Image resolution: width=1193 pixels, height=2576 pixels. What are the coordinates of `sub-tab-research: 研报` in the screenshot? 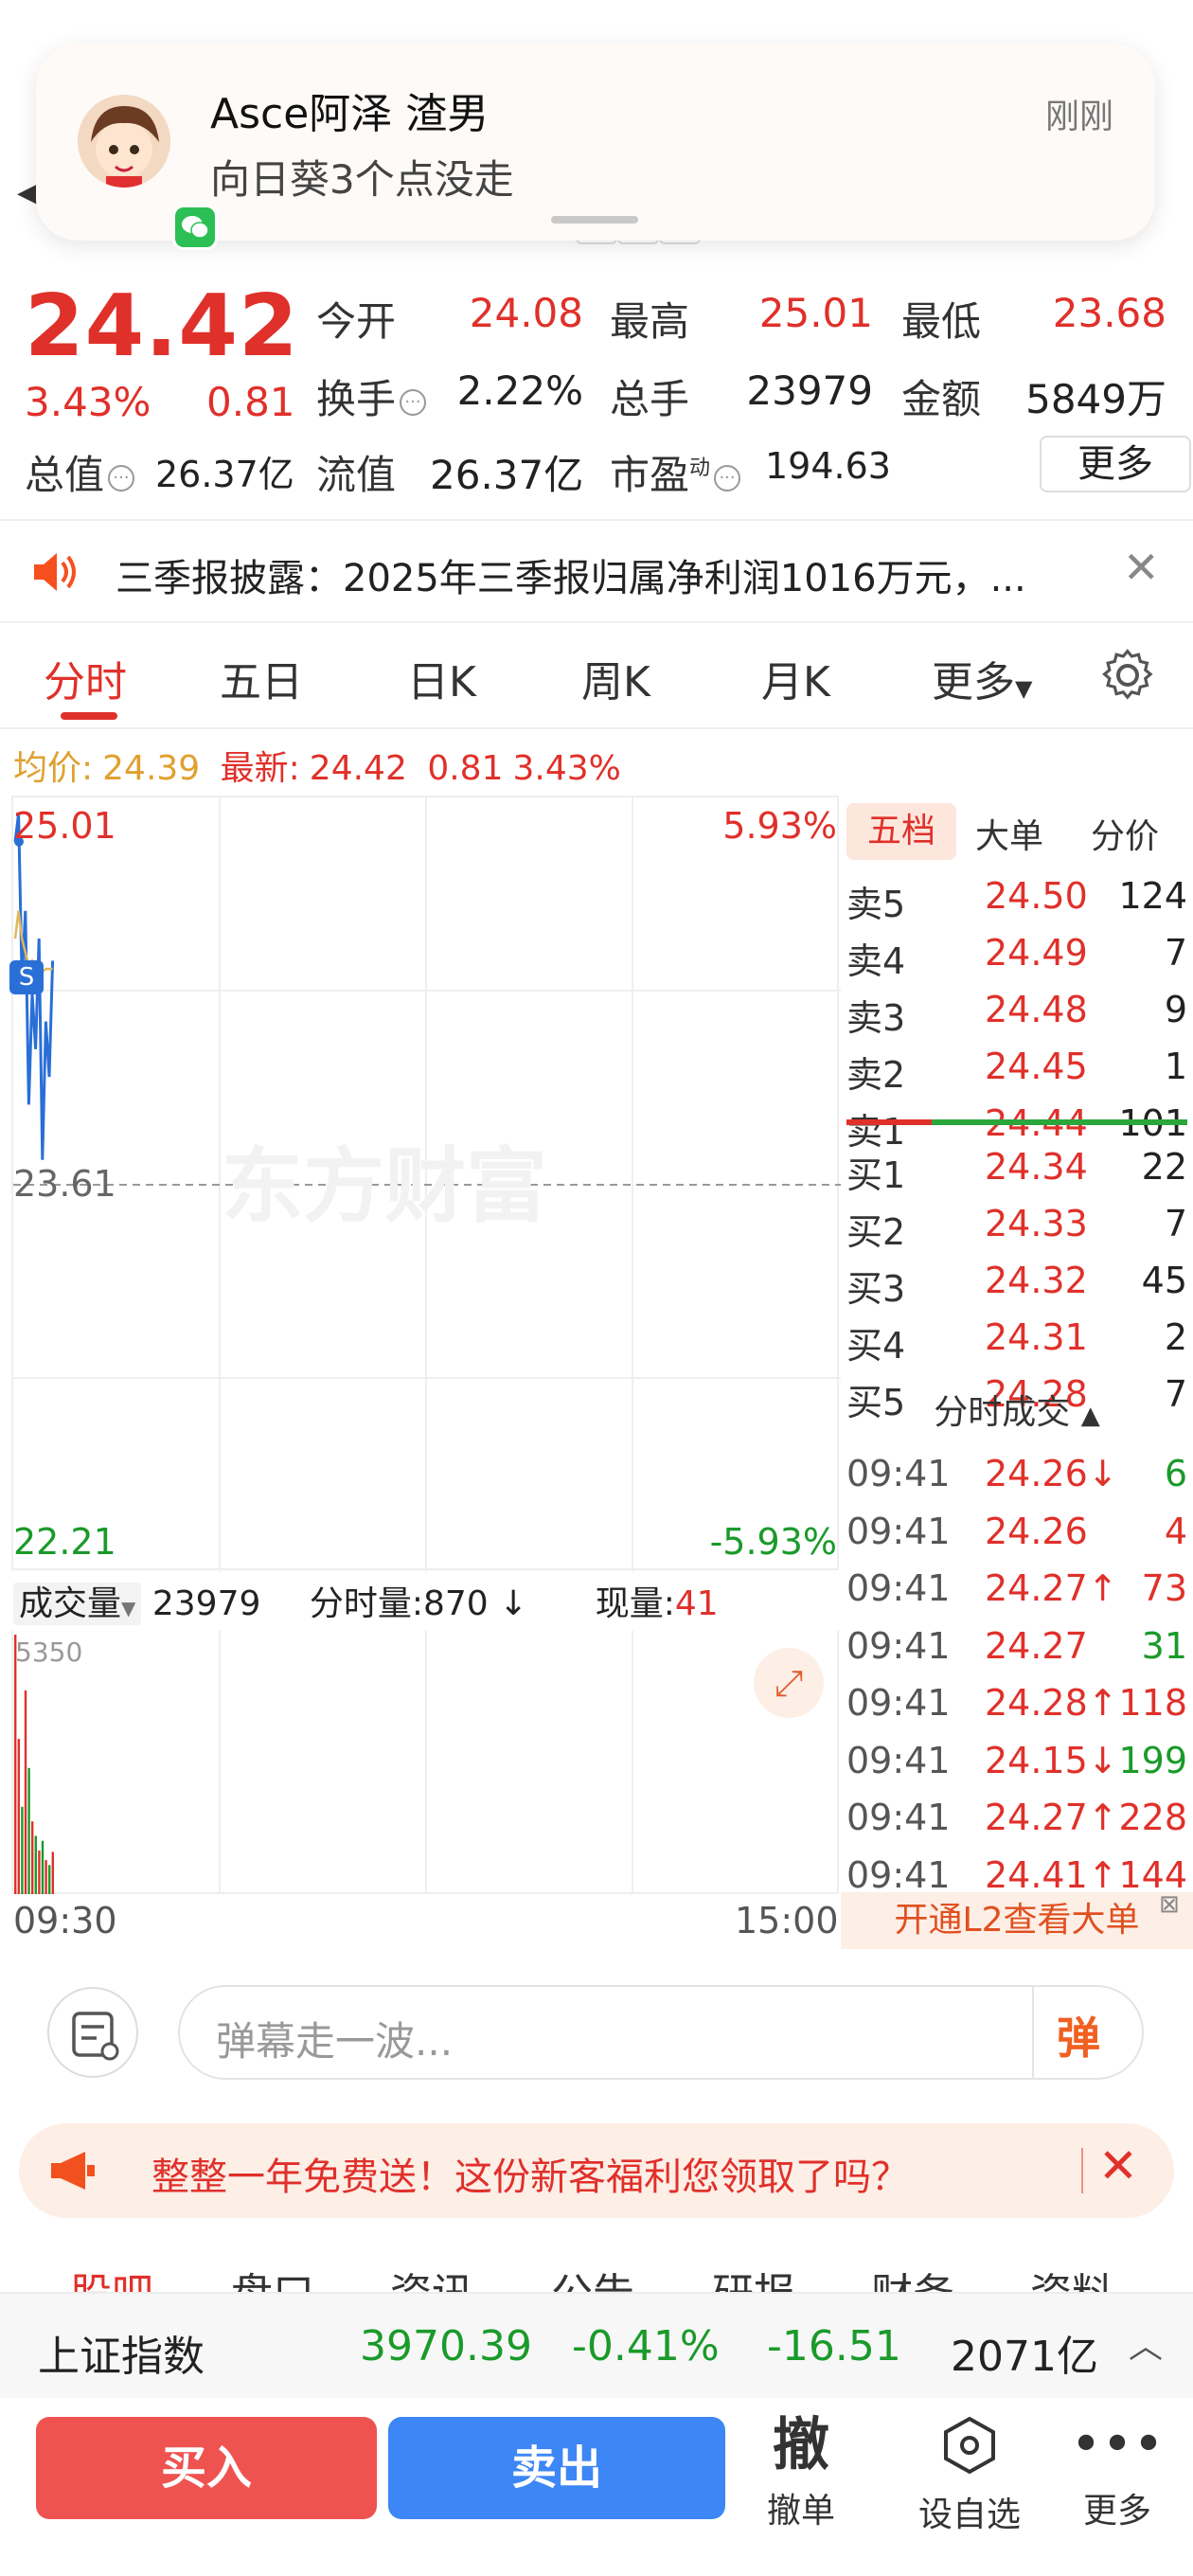 It's located at (753, 2276).